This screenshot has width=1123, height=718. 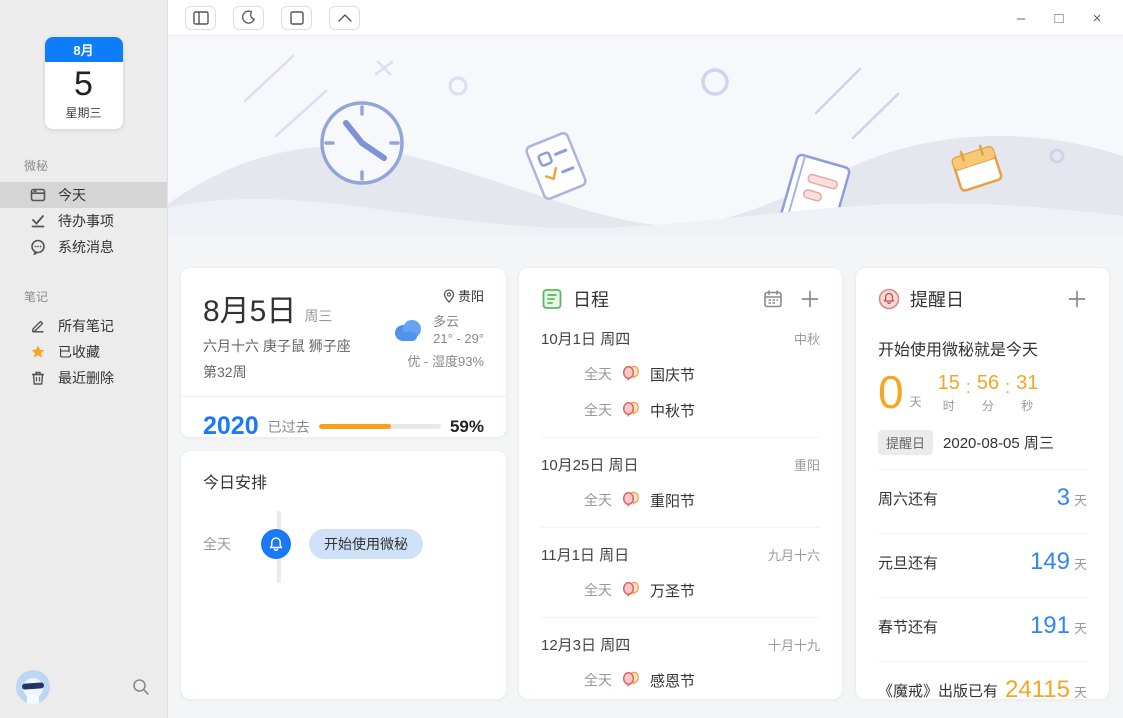 I want to click on reminder-row-value: 3, so click(x=1063, y=497).